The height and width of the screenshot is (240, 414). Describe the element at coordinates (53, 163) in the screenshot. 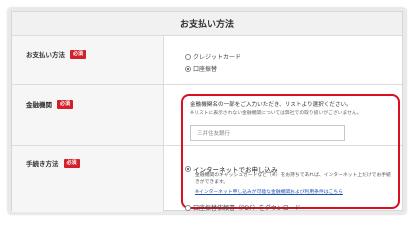

I see `procedure-label: 手続き方法 必須` at that location.